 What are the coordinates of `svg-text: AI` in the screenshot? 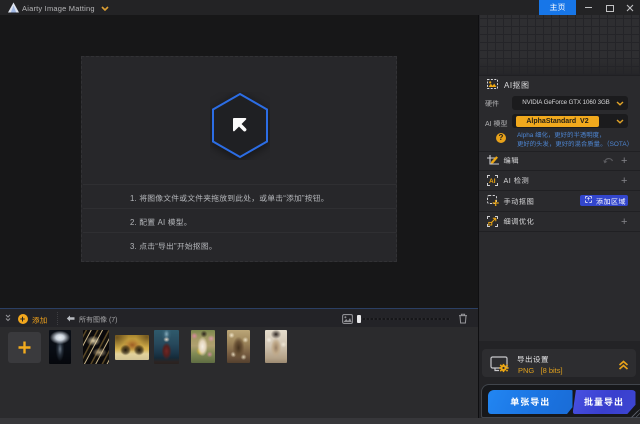 It's located at (492, 181).